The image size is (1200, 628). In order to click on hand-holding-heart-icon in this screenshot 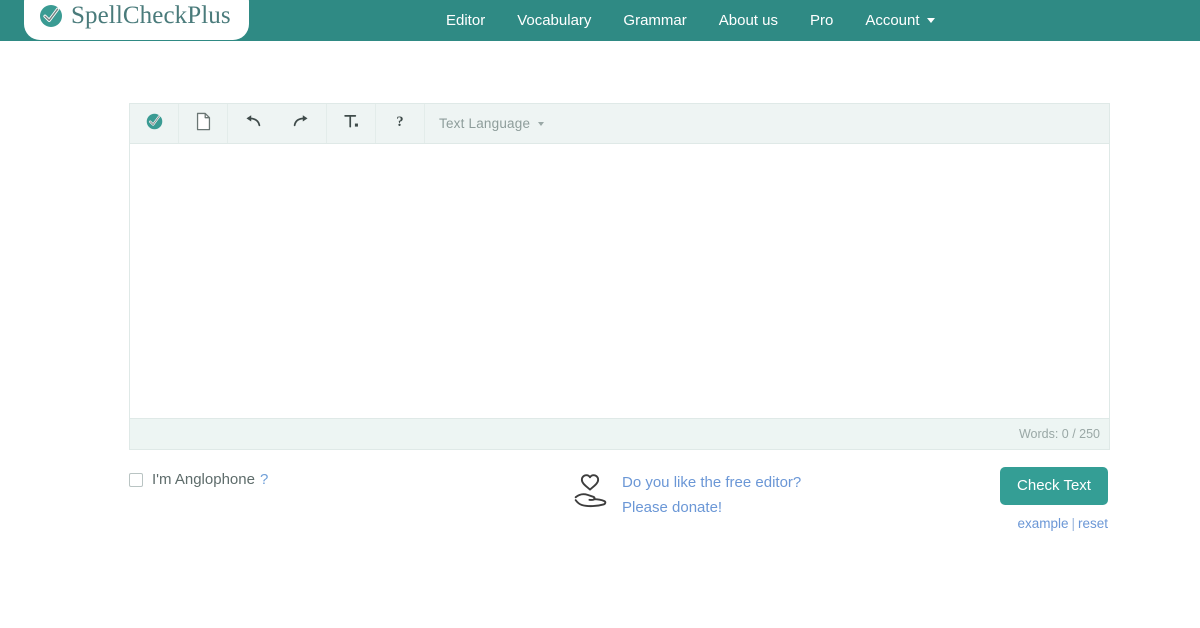, I will do `click(590, 492)`.